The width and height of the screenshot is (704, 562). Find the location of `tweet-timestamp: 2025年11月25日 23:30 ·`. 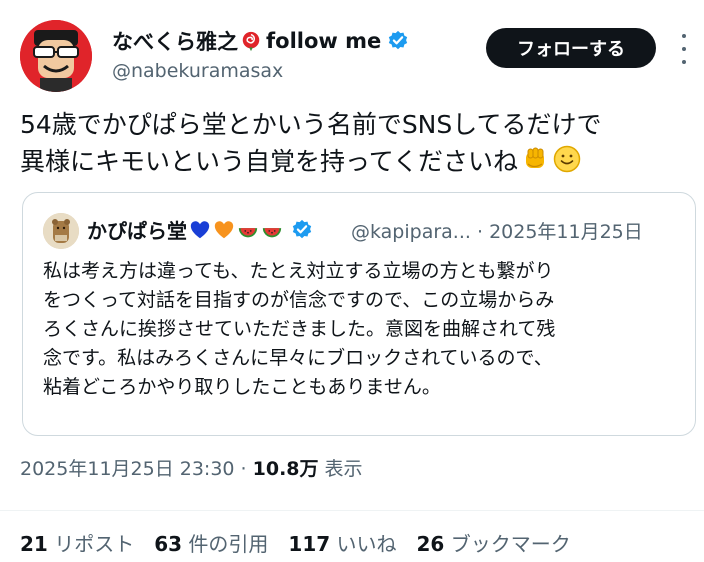

tweet-timestamp: 2025年11月25日 23:30 · is located at coordinates (136, 469).